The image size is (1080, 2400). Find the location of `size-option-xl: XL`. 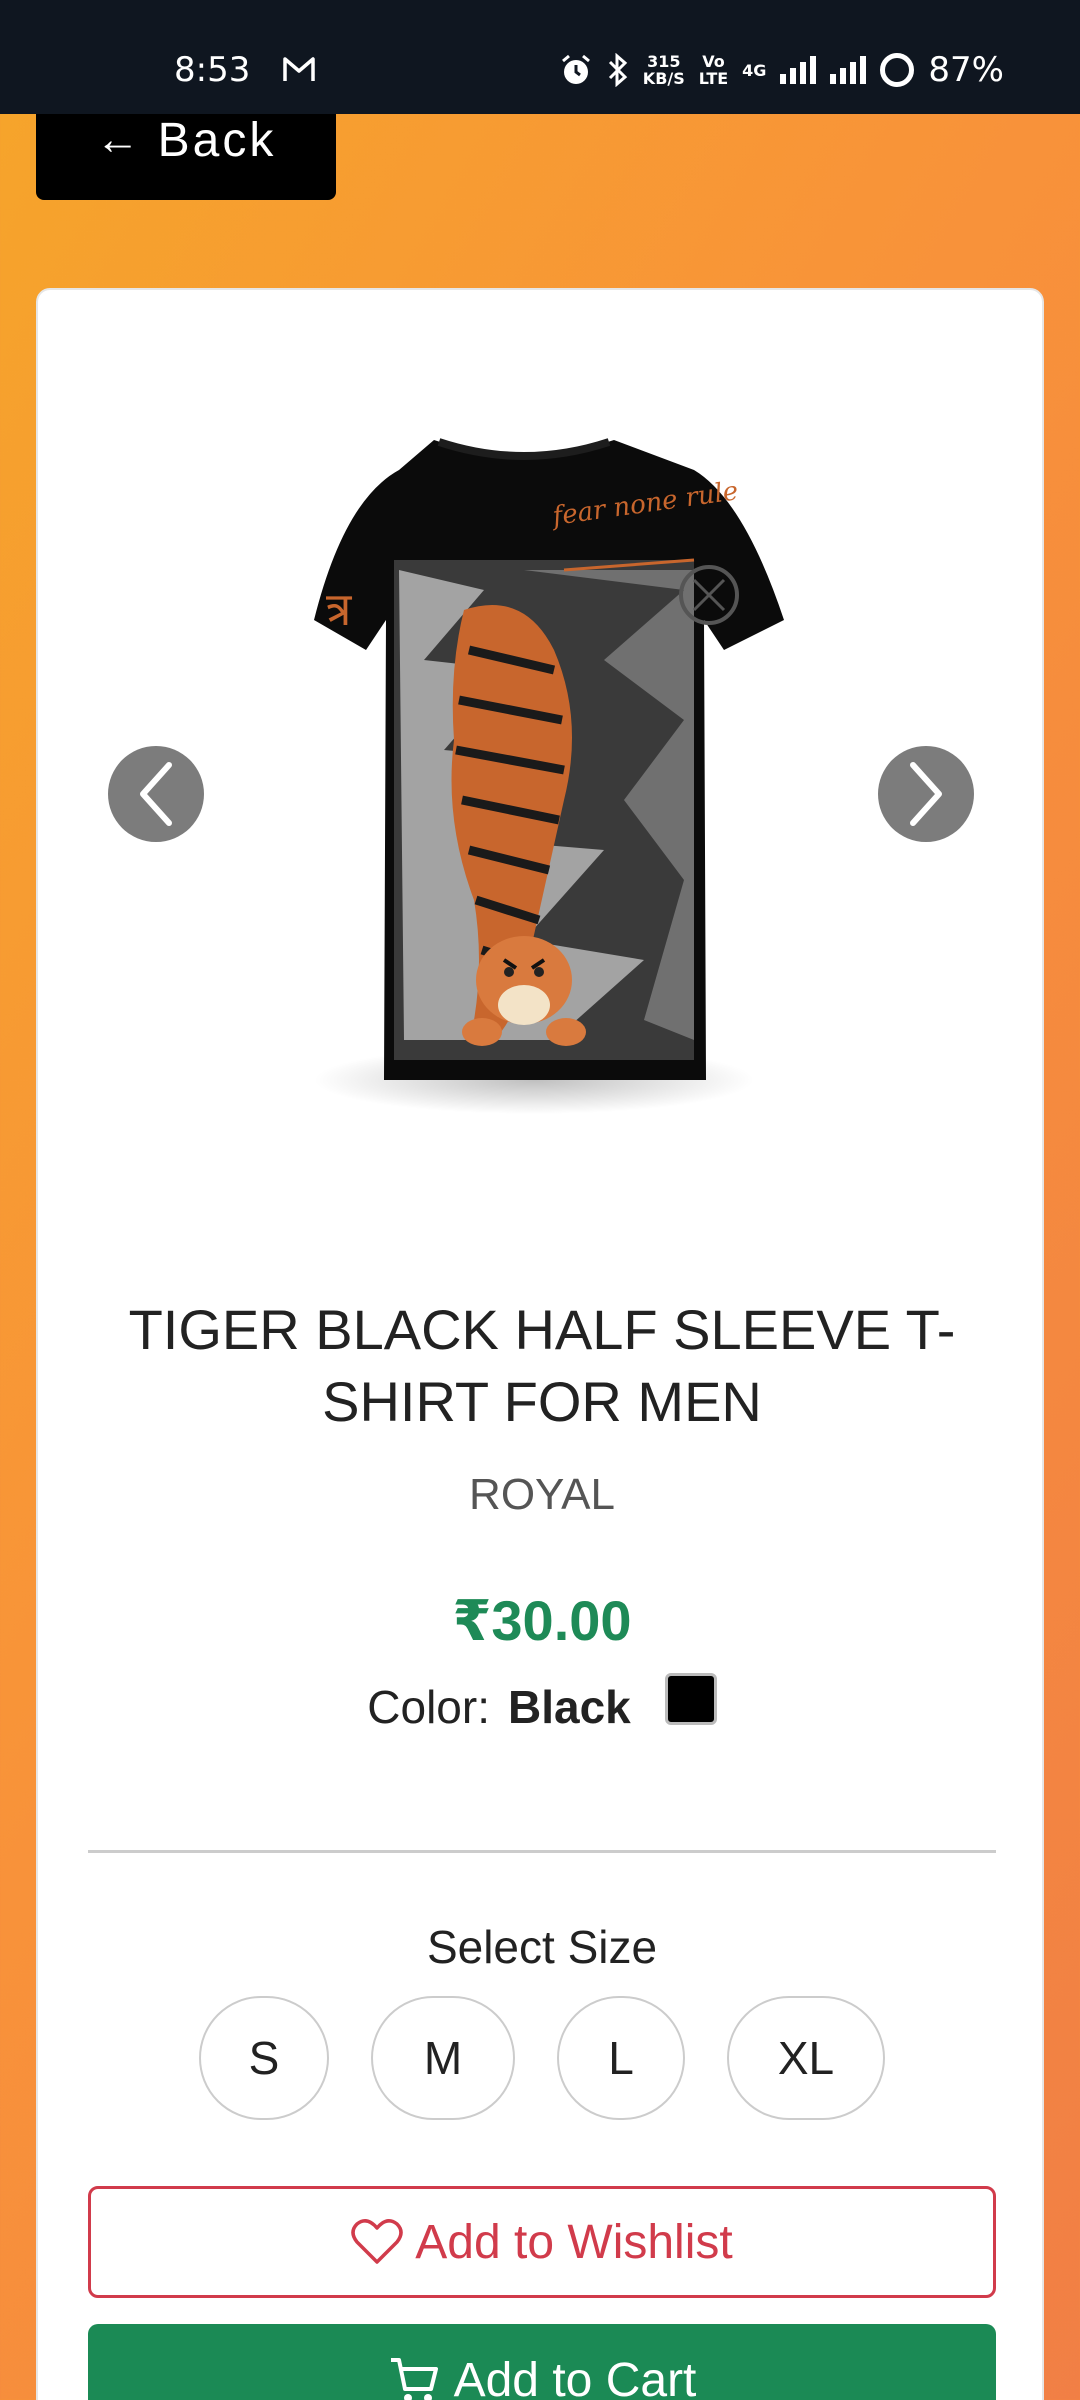

size-option-xl: XL is located at coordinates (806, 2058).